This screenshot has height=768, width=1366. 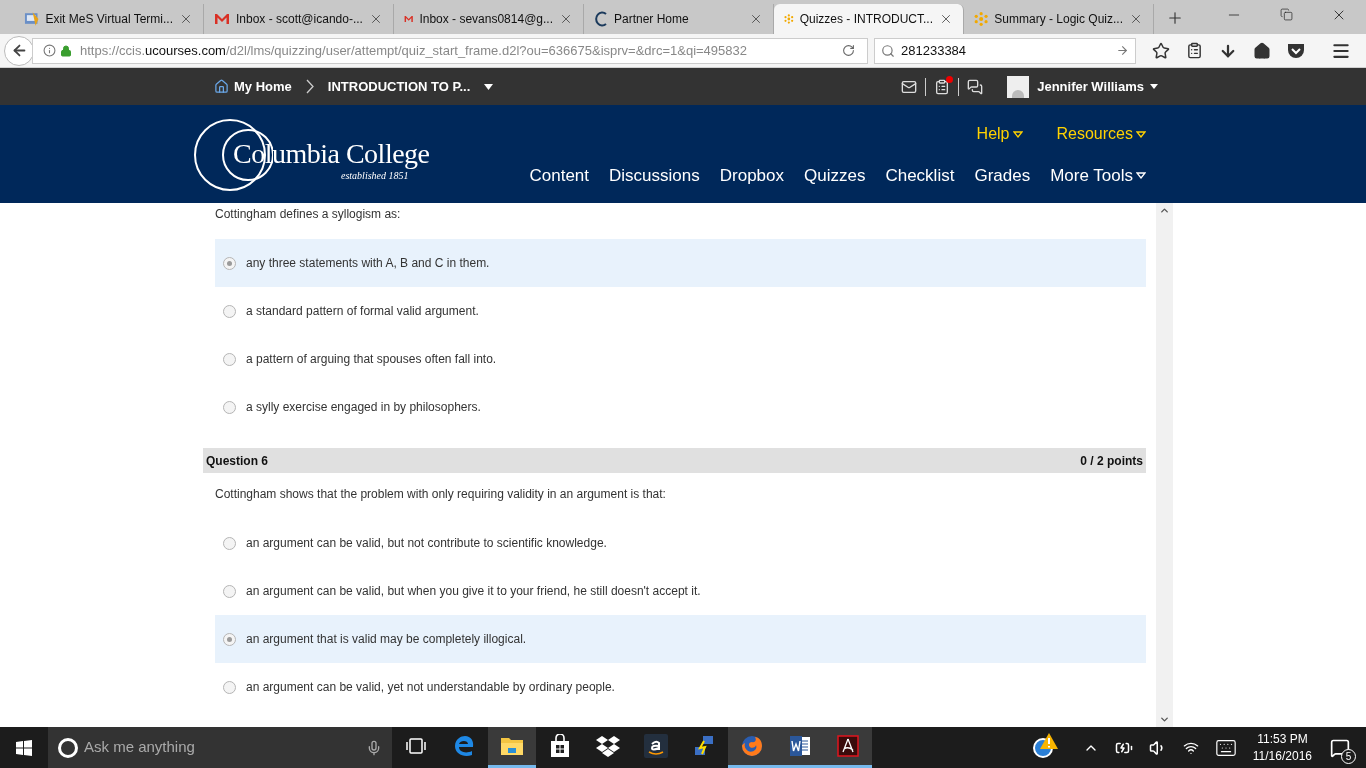 What do you see at coordinates (800, 746) in the screenshot?
I see `document-w-icon` at bounding box center [800, 746].